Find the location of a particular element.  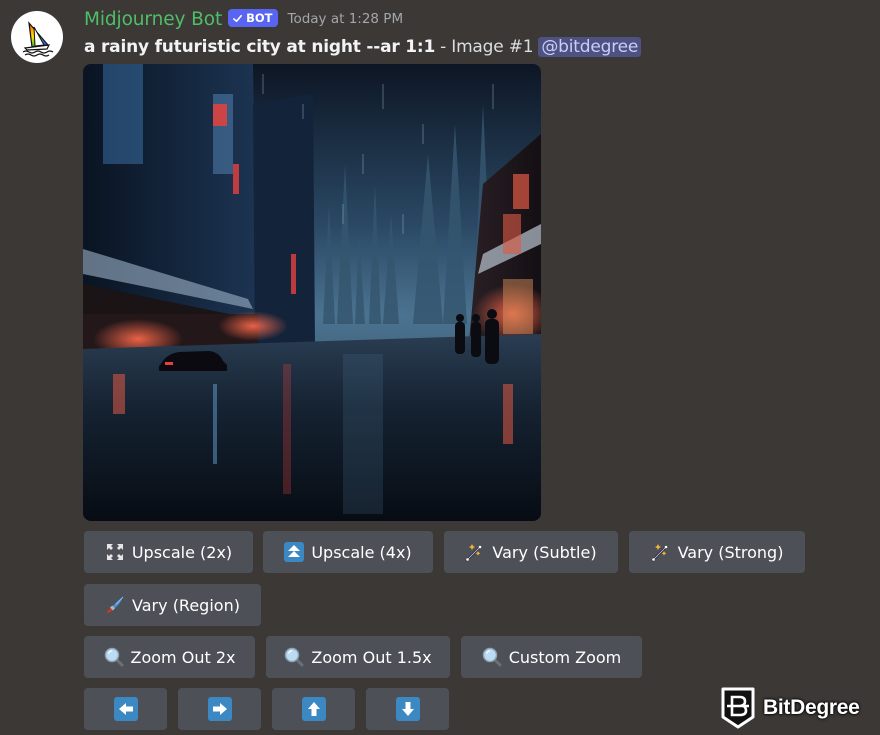

image-label: - Image #1 is located at coordinates (487, 47).